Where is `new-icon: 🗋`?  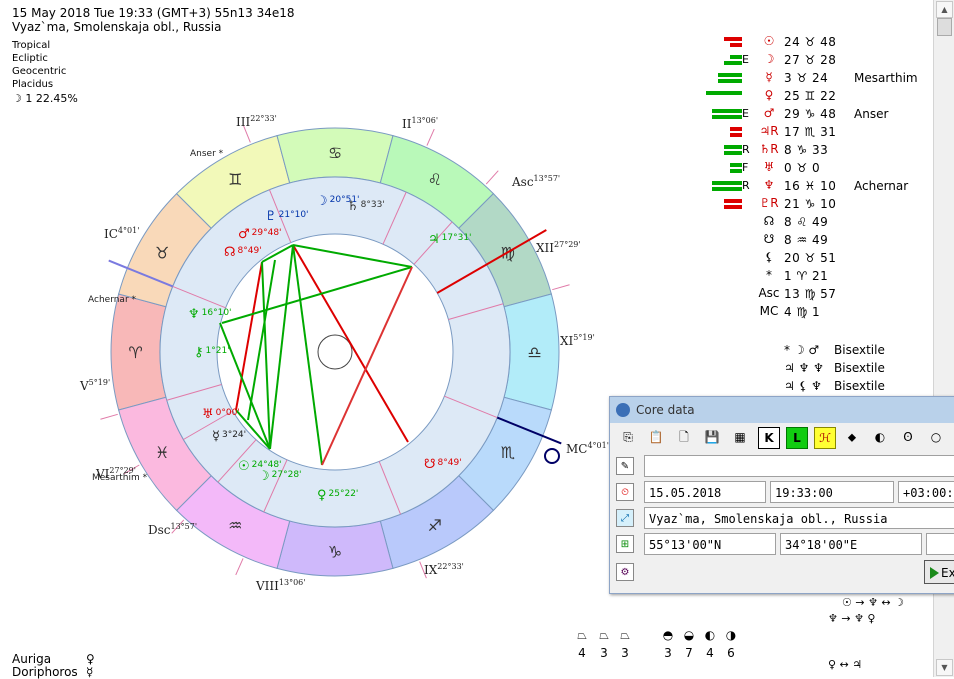 new-icon: 🗋 is located at coordinates (684, 437).